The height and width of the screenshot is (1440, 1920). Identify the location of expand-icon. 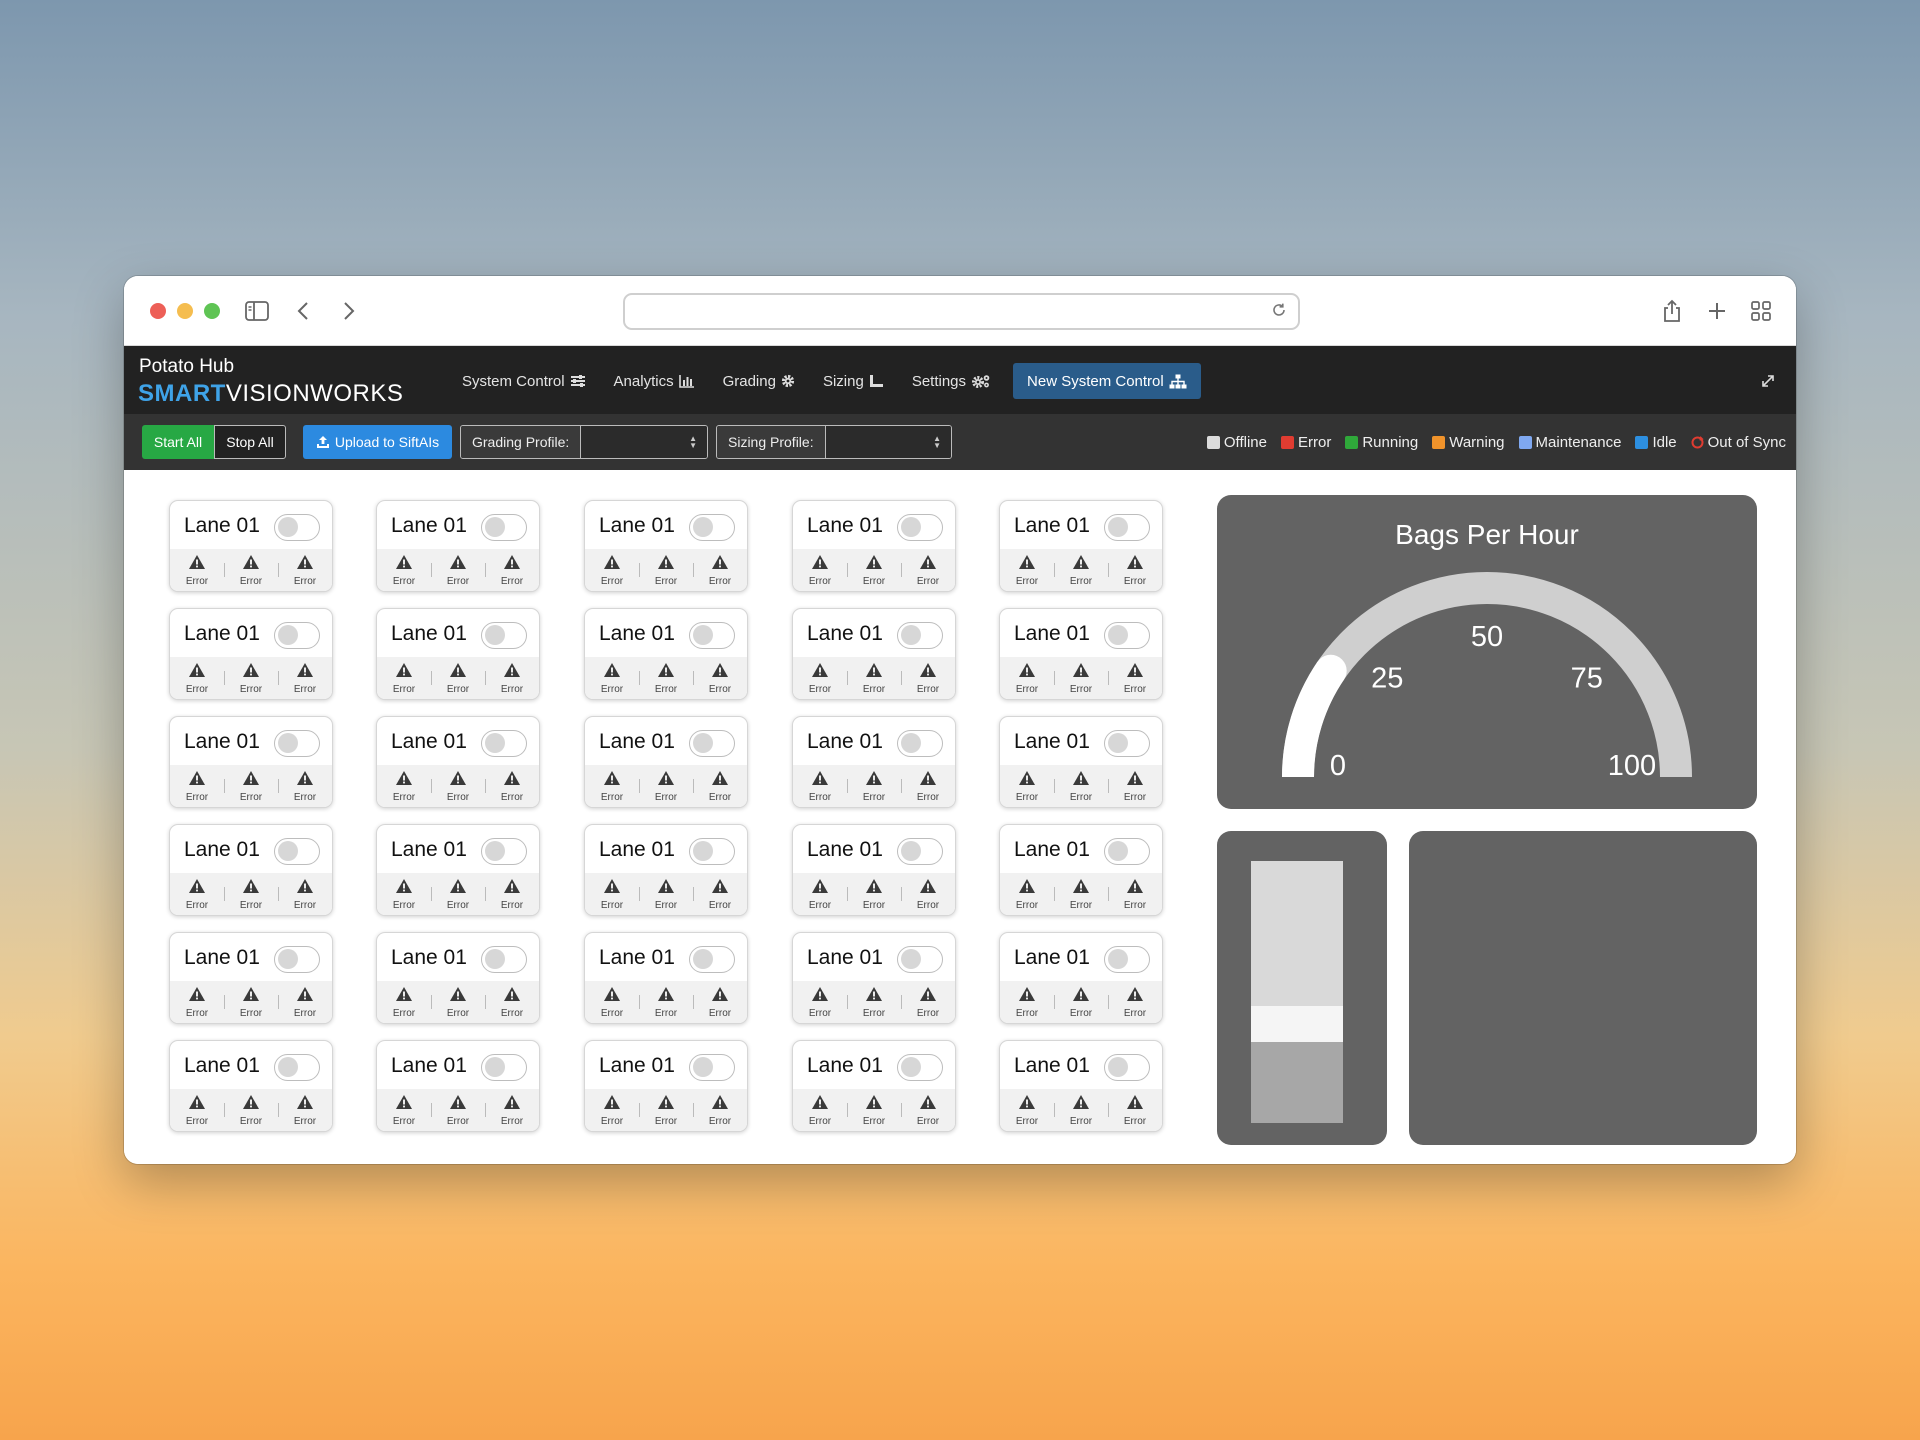
(1768, 383).